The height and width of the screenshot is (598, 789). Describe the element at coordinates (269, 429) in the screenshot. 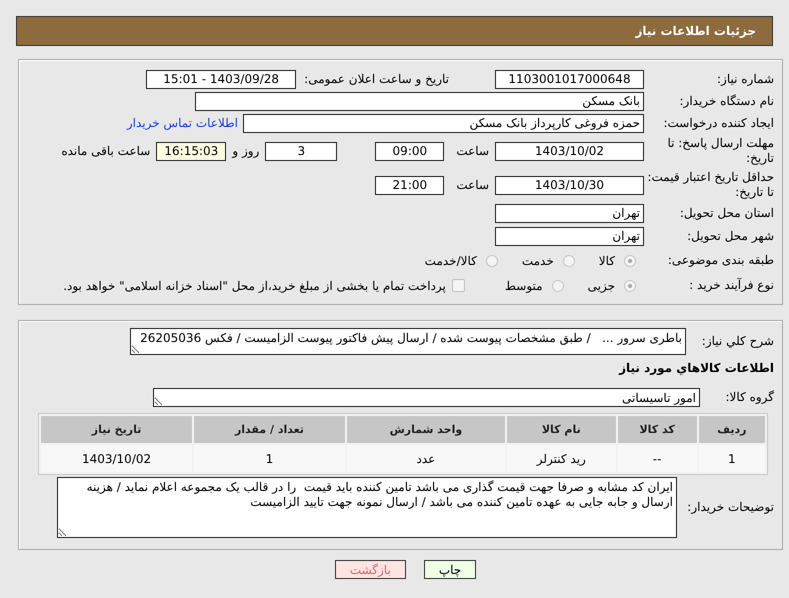

I see `column-header: تعداد / مقدار` at that location.